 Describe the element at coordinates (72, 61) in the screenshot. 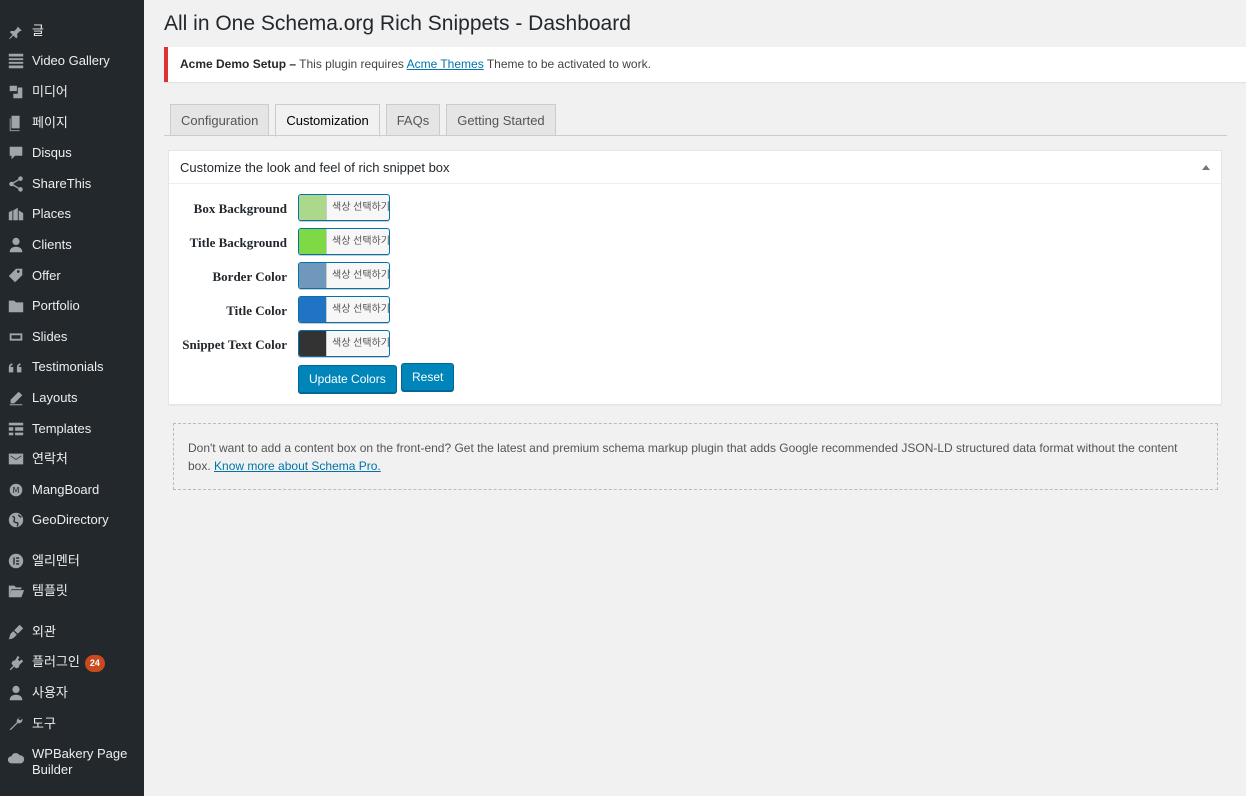

I see `sidebar-item-video-gallery: Video Gallery` at that location.